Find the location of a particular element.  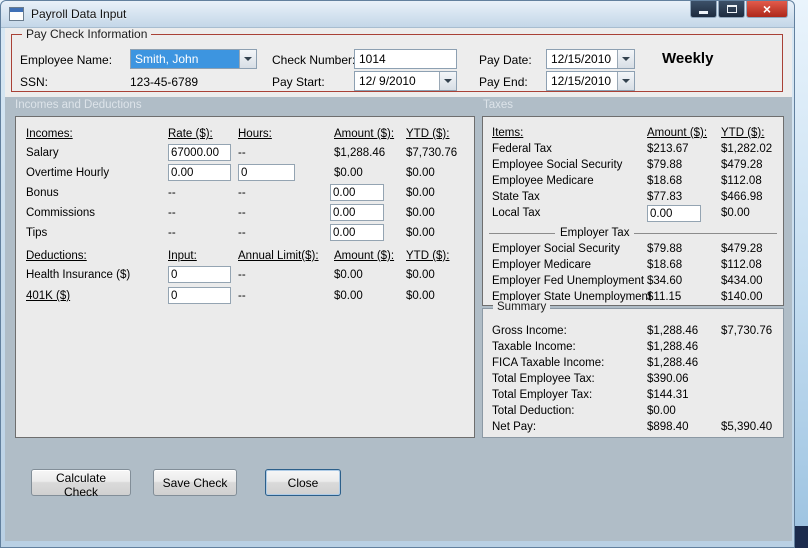

overtime-hours-input is located at coordinates (266, 172).